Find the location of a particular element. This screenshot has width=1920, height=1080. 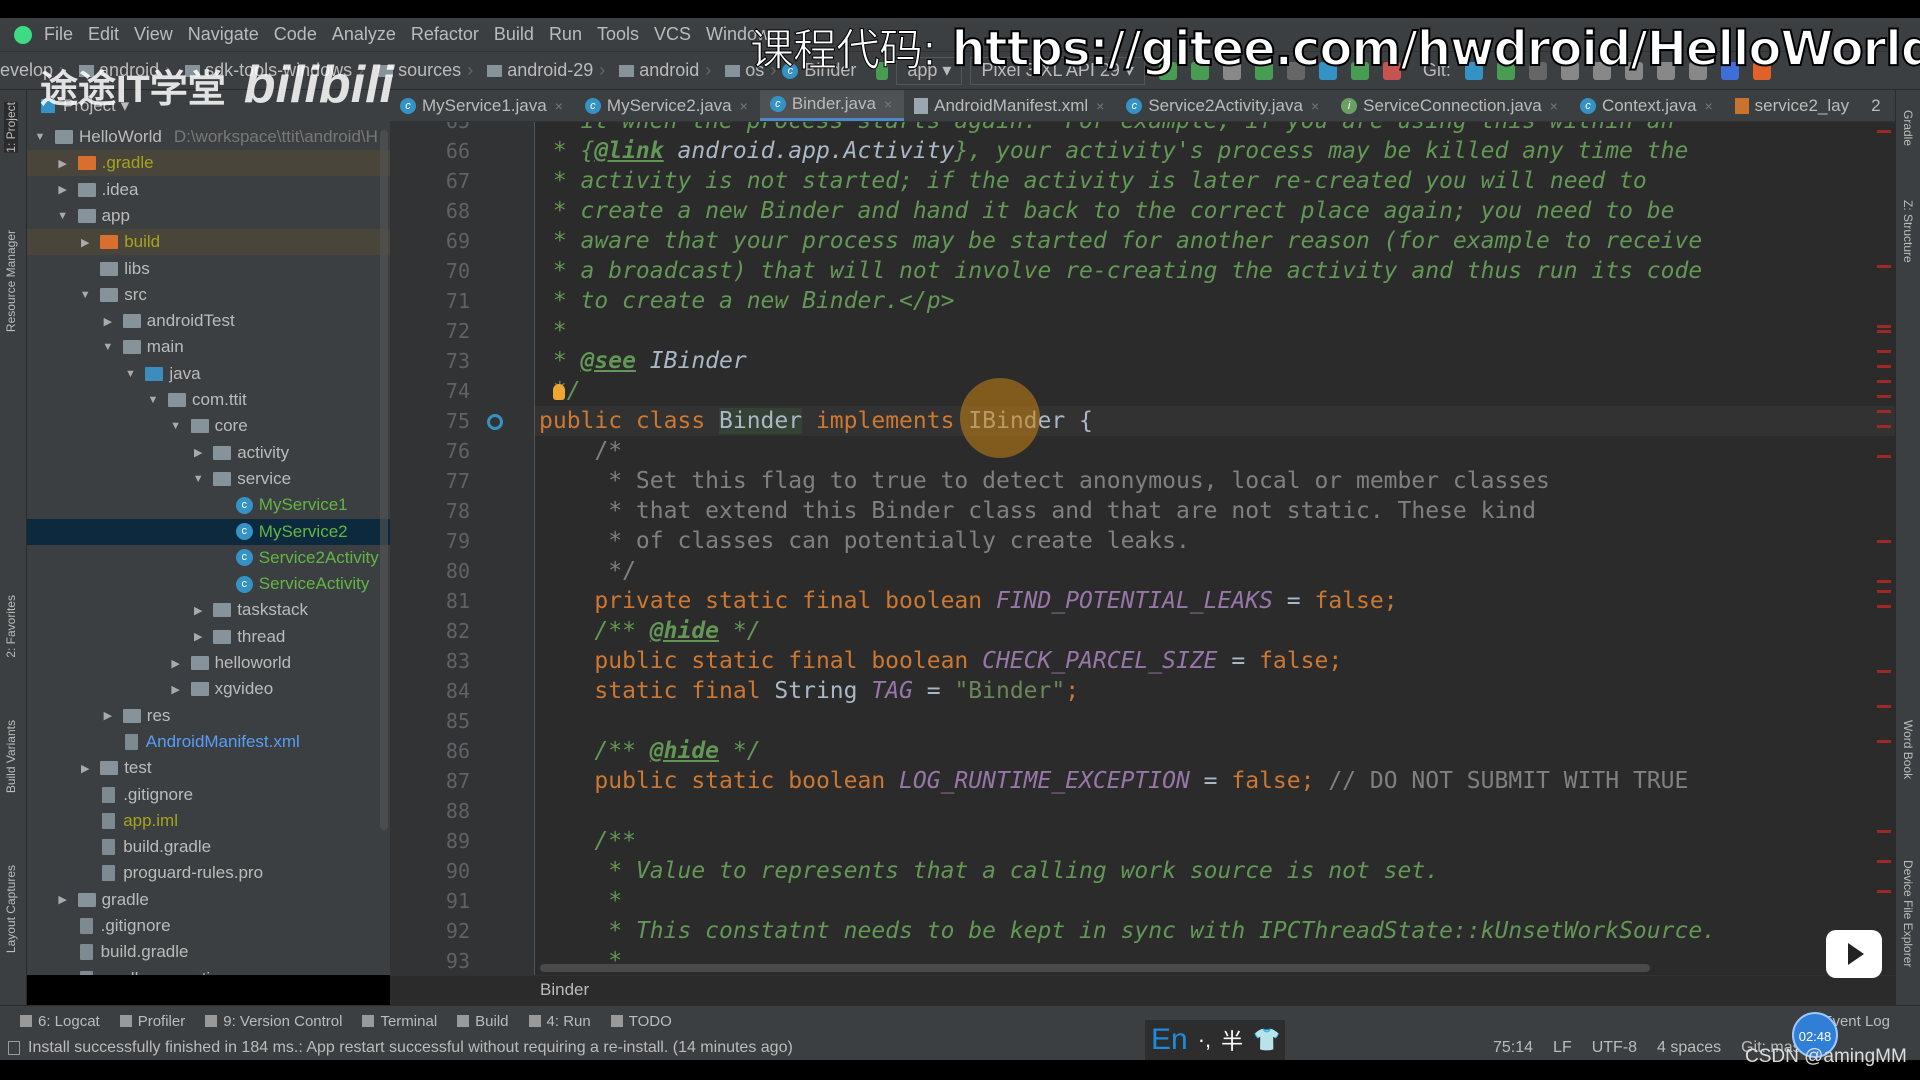

tool-resource-manager: Resource Manager is located at coordinates (11, 281).